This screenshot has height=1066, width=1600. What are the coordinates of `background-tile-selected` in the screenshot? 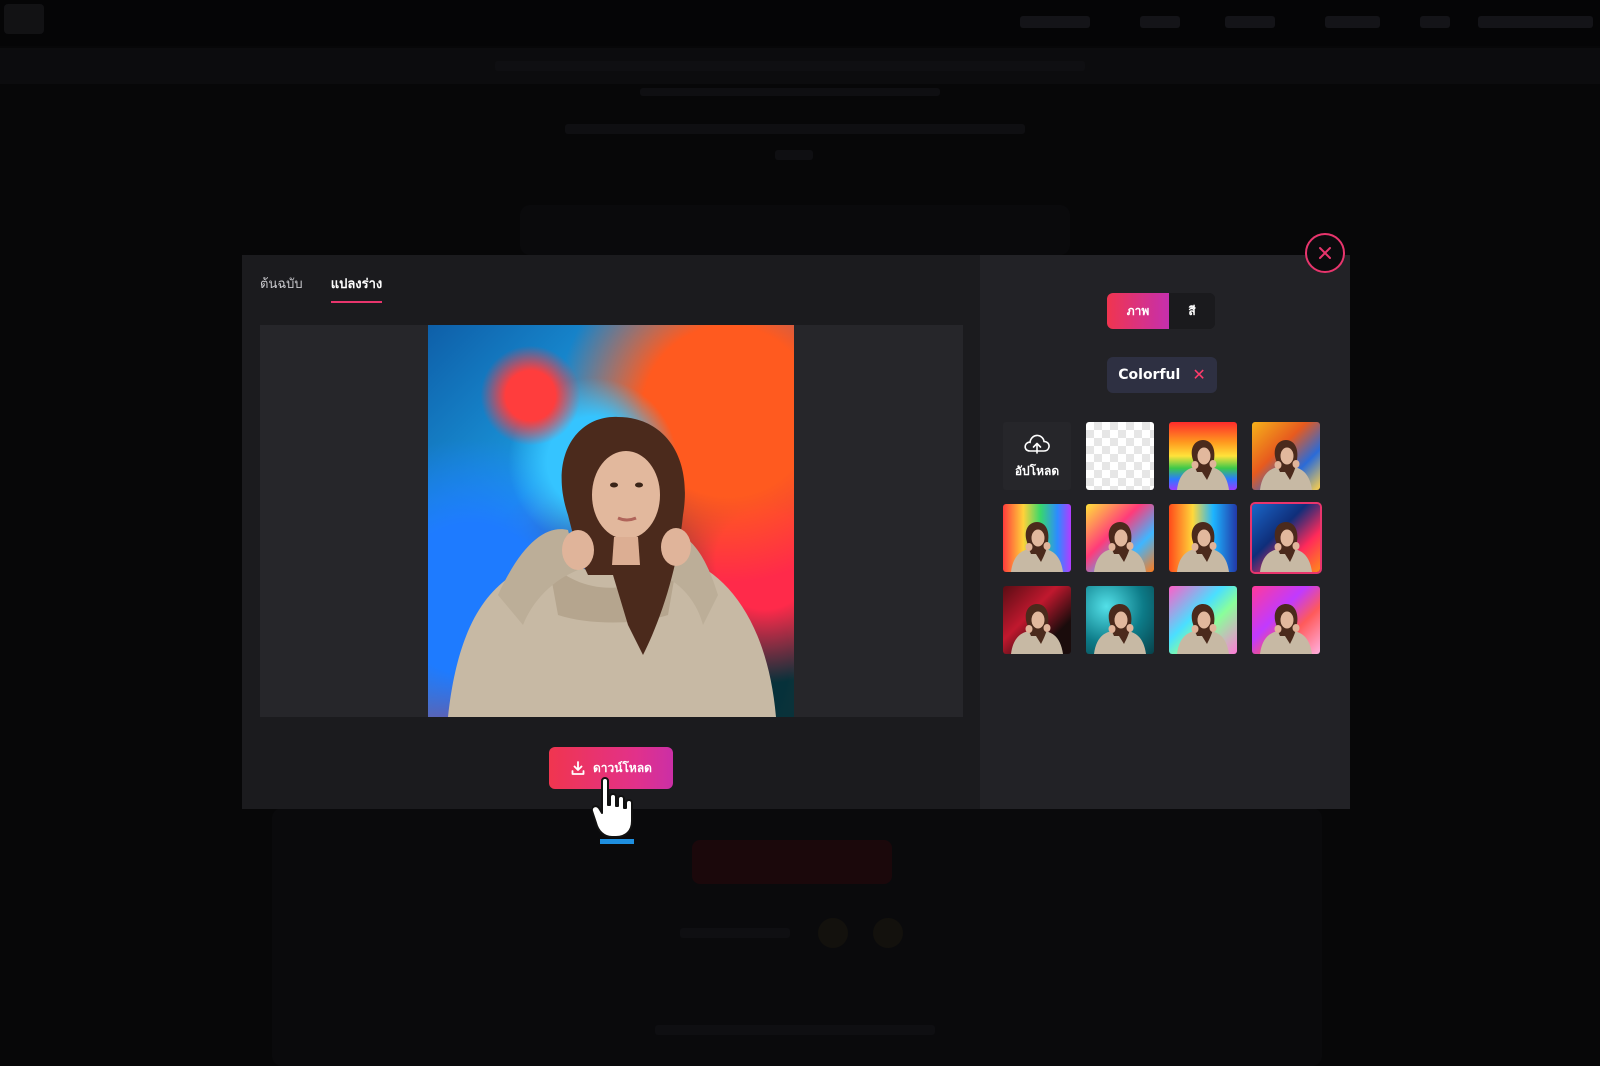 It's located at (1286, 538).